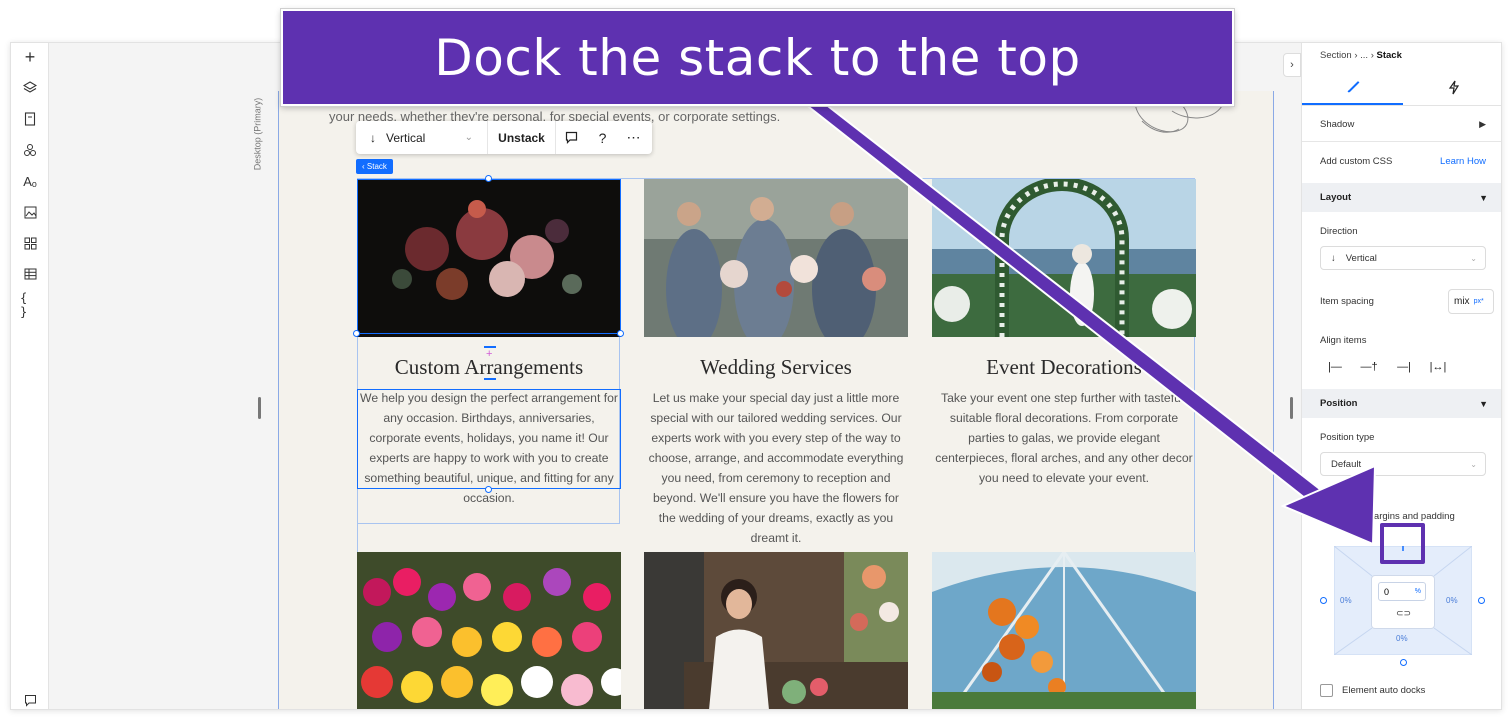 The width and height of the screenshot is (1512, 722). What do you see at coordinates (1346, 600) in the screenshot?
I see `left-margin-value: 0%` at bounding box center [1346, 600].